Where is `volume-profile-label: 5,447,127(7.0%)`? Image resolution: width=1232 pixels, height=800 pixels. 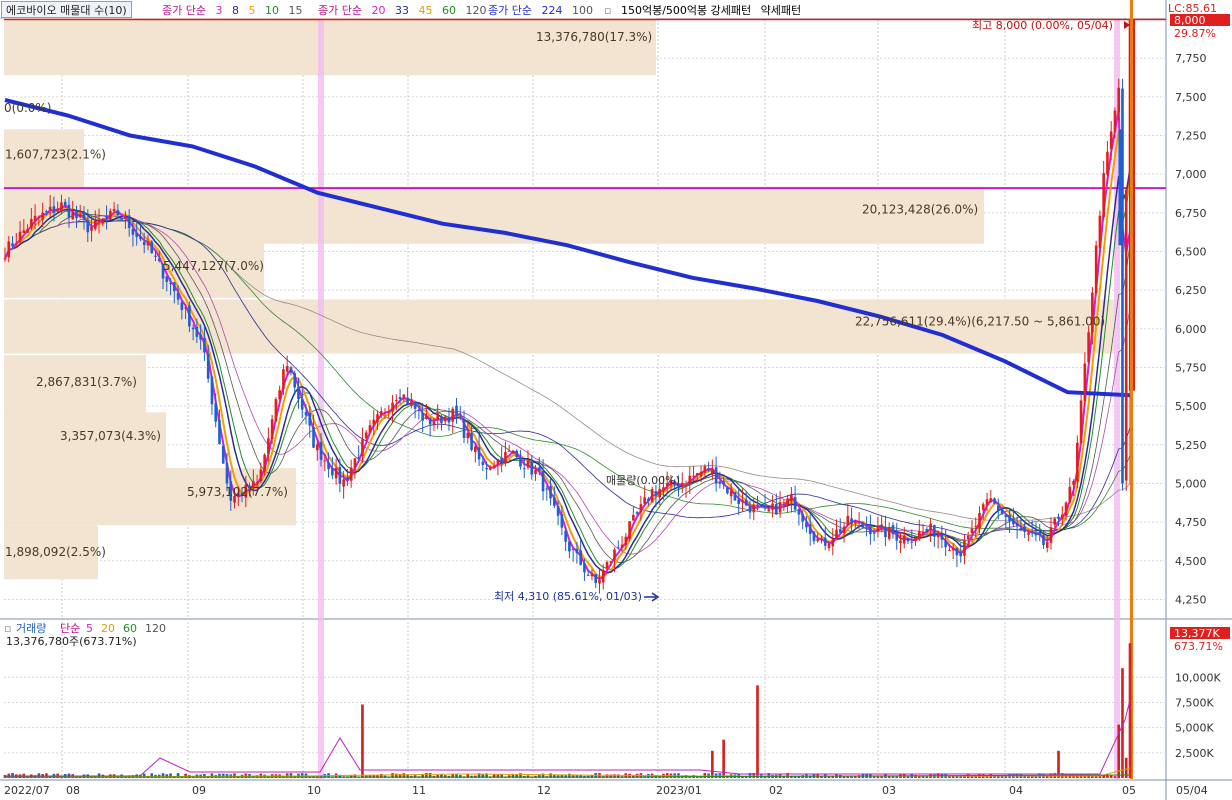
volume-profile-label: 5,447,127(7.0%) is located at coordinates (213, 266).